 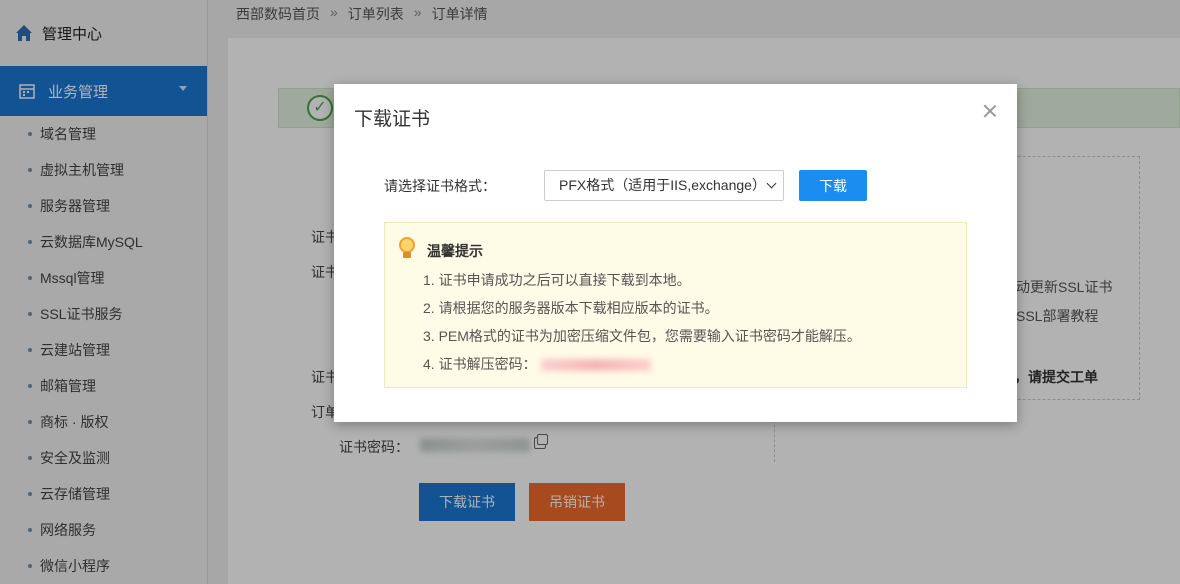 I want to click on modal-title: 下载证书, so click(x=392, y=119).